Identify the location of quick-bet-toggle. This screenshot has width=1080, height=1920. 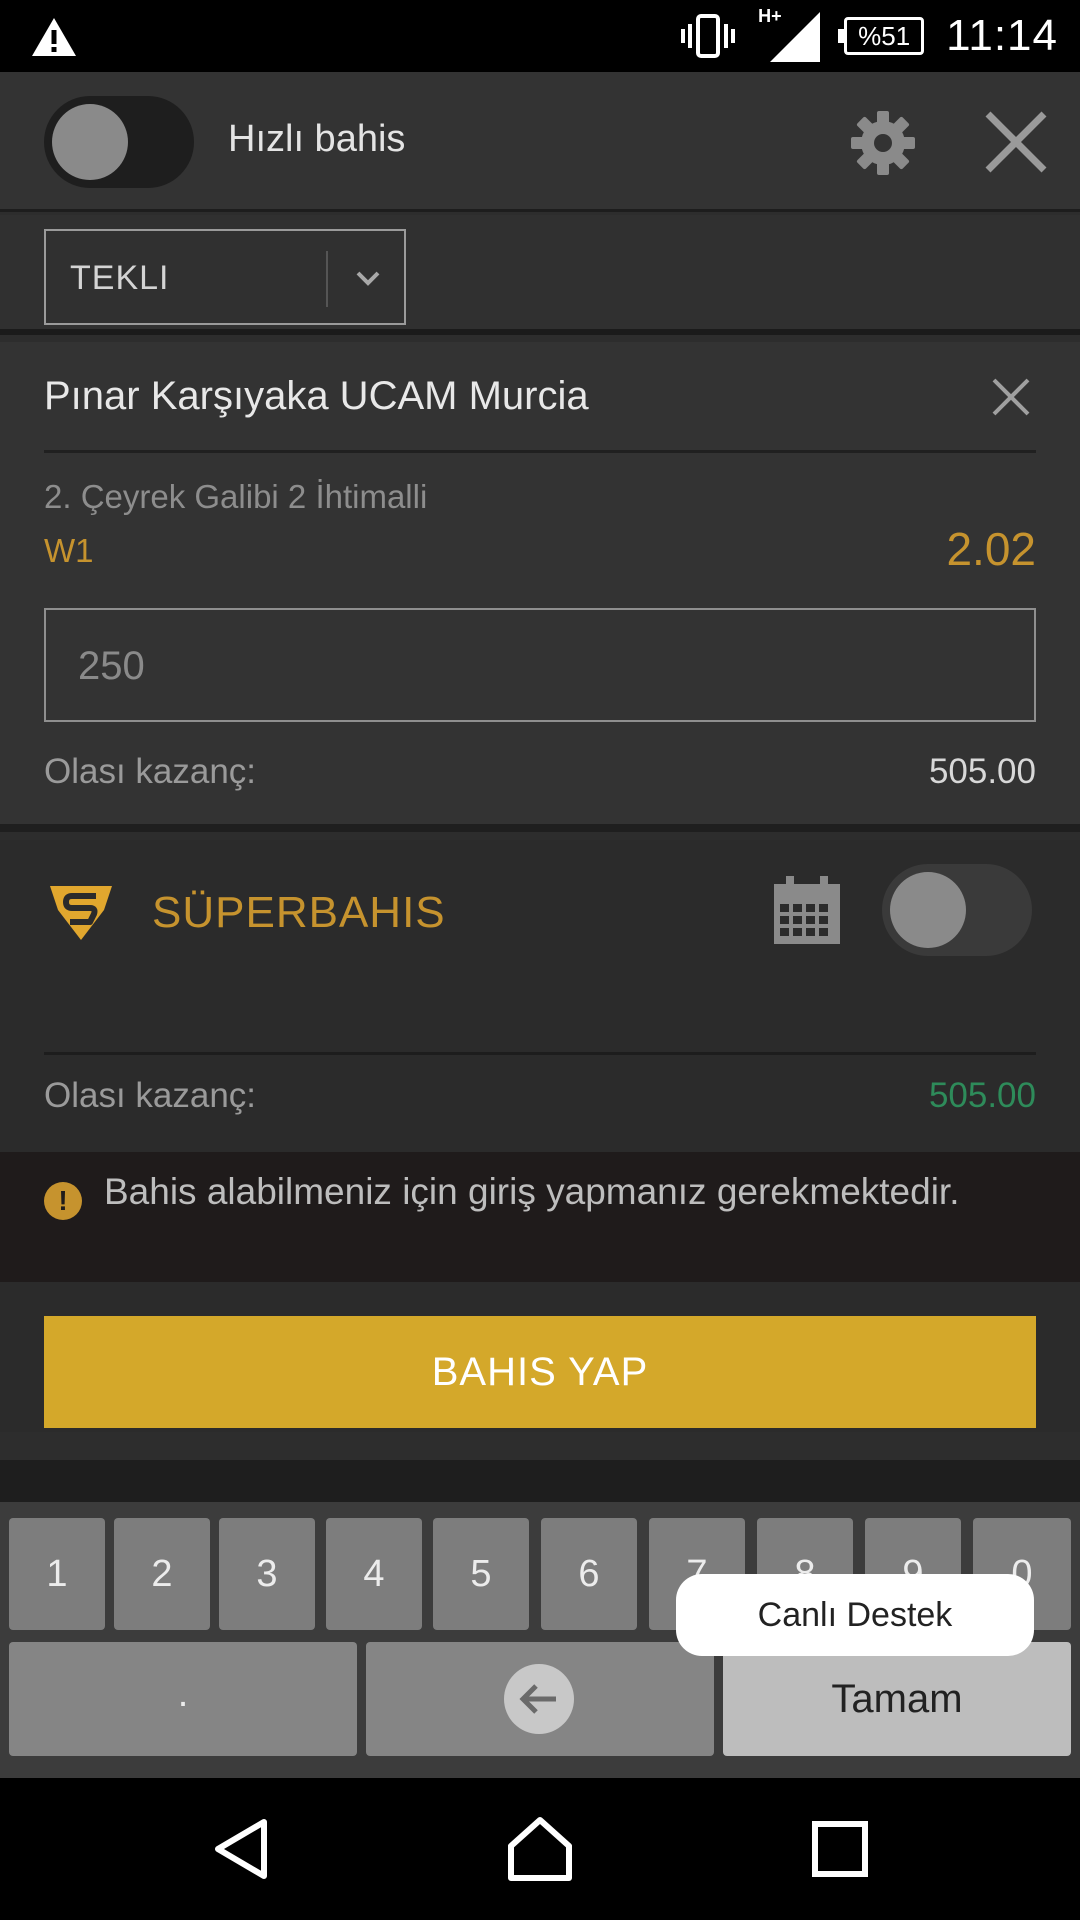
(119, 142).